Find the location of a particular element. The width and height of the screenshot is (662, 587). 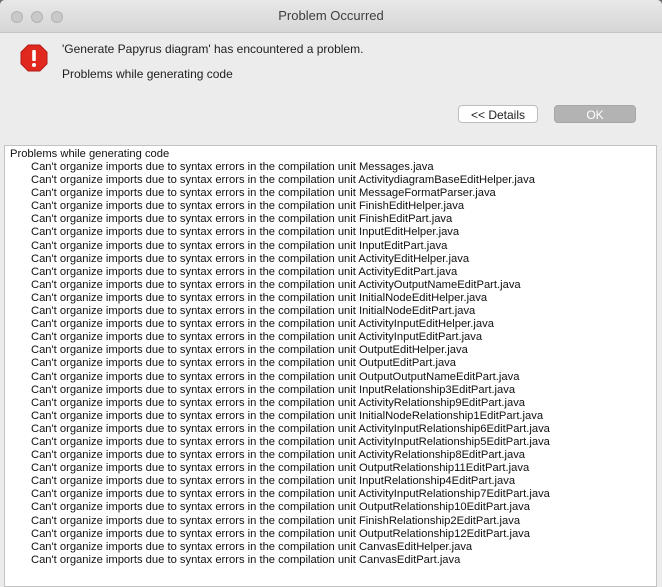

details-button: << Details is located at coordinates (498, 114).